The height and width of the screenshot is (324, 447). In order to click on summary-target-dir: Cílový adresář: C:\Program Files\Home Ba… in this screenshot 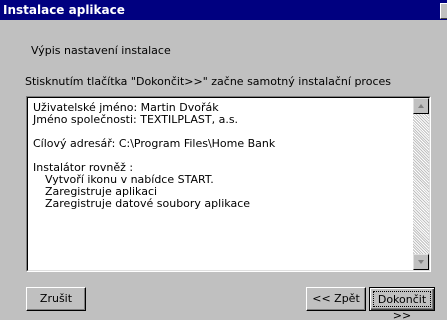, I will do `click(154, 143)`.